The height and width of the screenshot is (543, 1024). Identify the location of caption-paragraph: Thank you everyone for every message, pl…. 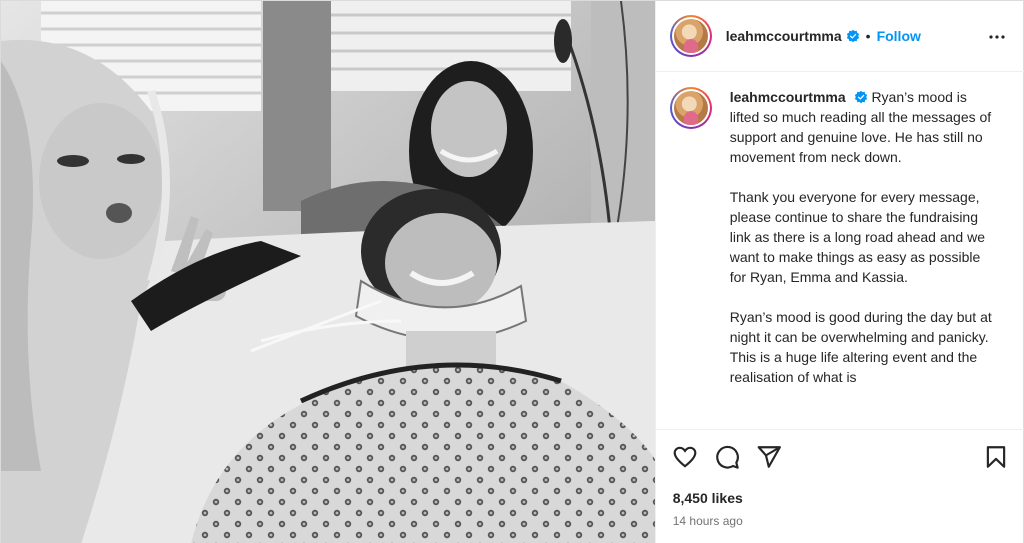
(857, 237).